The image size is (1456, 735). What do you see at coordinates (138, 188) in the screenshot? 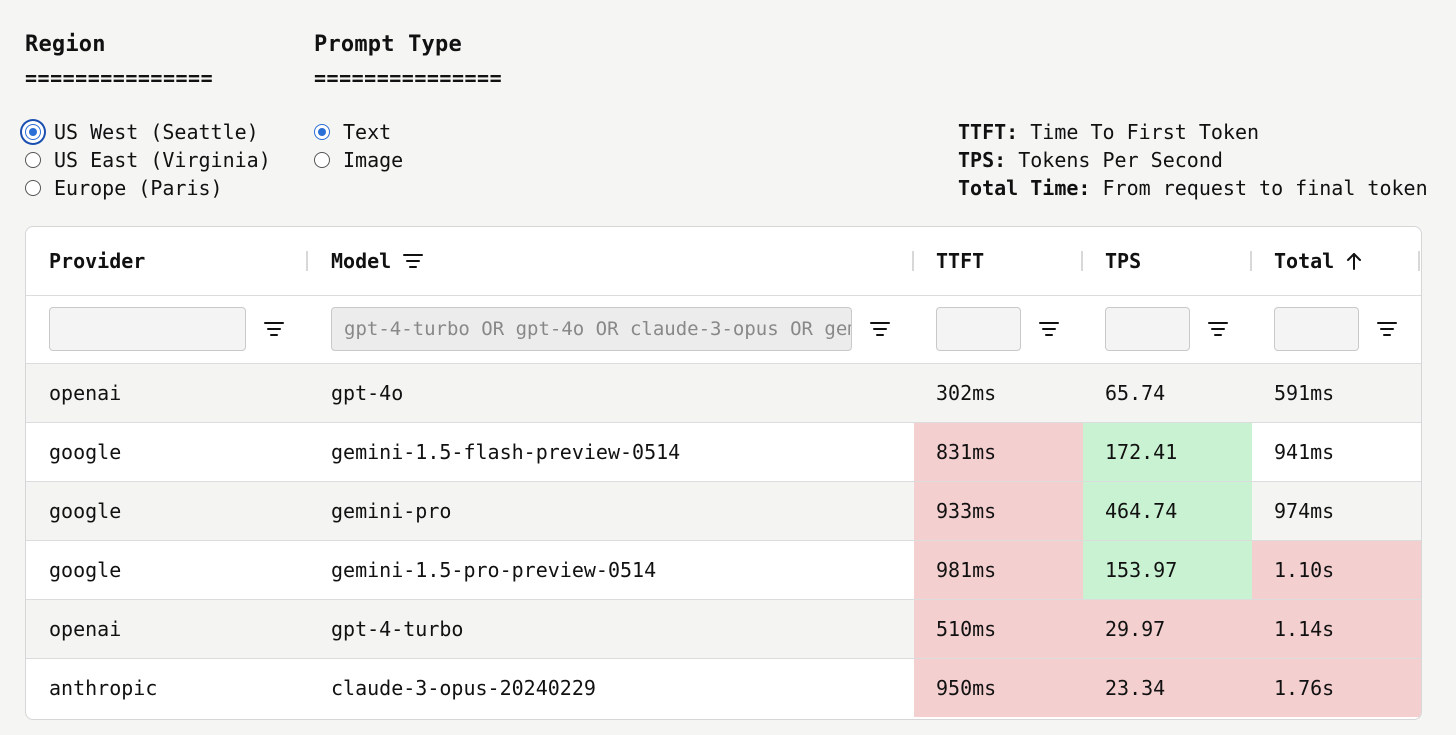
I see `region-option-label: Europe (Paris)` at bounding box center [138, 188].